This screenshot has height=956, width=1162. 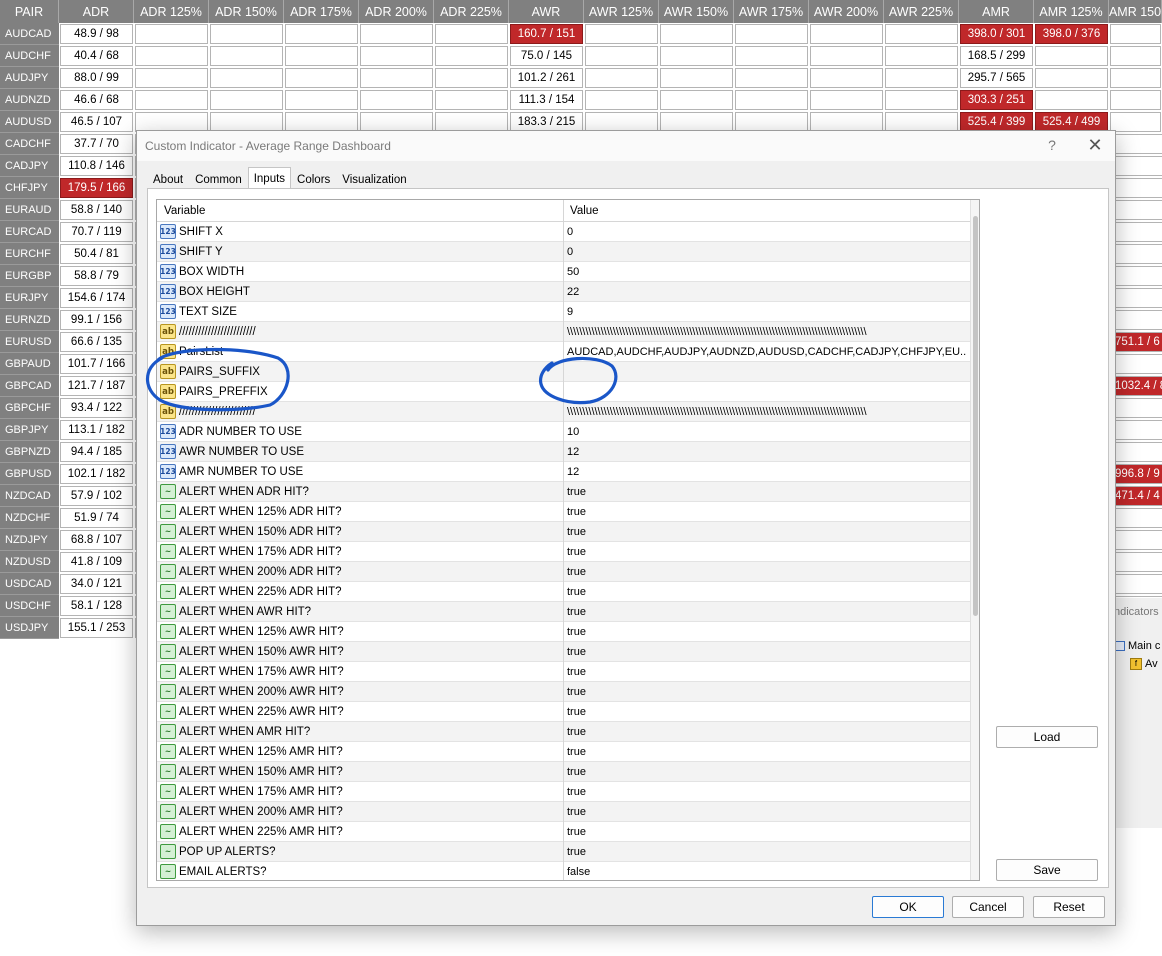 What do you see at coordinates (29, 628) in the screenshot?
I see `dashboard-pair-label: USDJPY` at bounding box center [29, 628].